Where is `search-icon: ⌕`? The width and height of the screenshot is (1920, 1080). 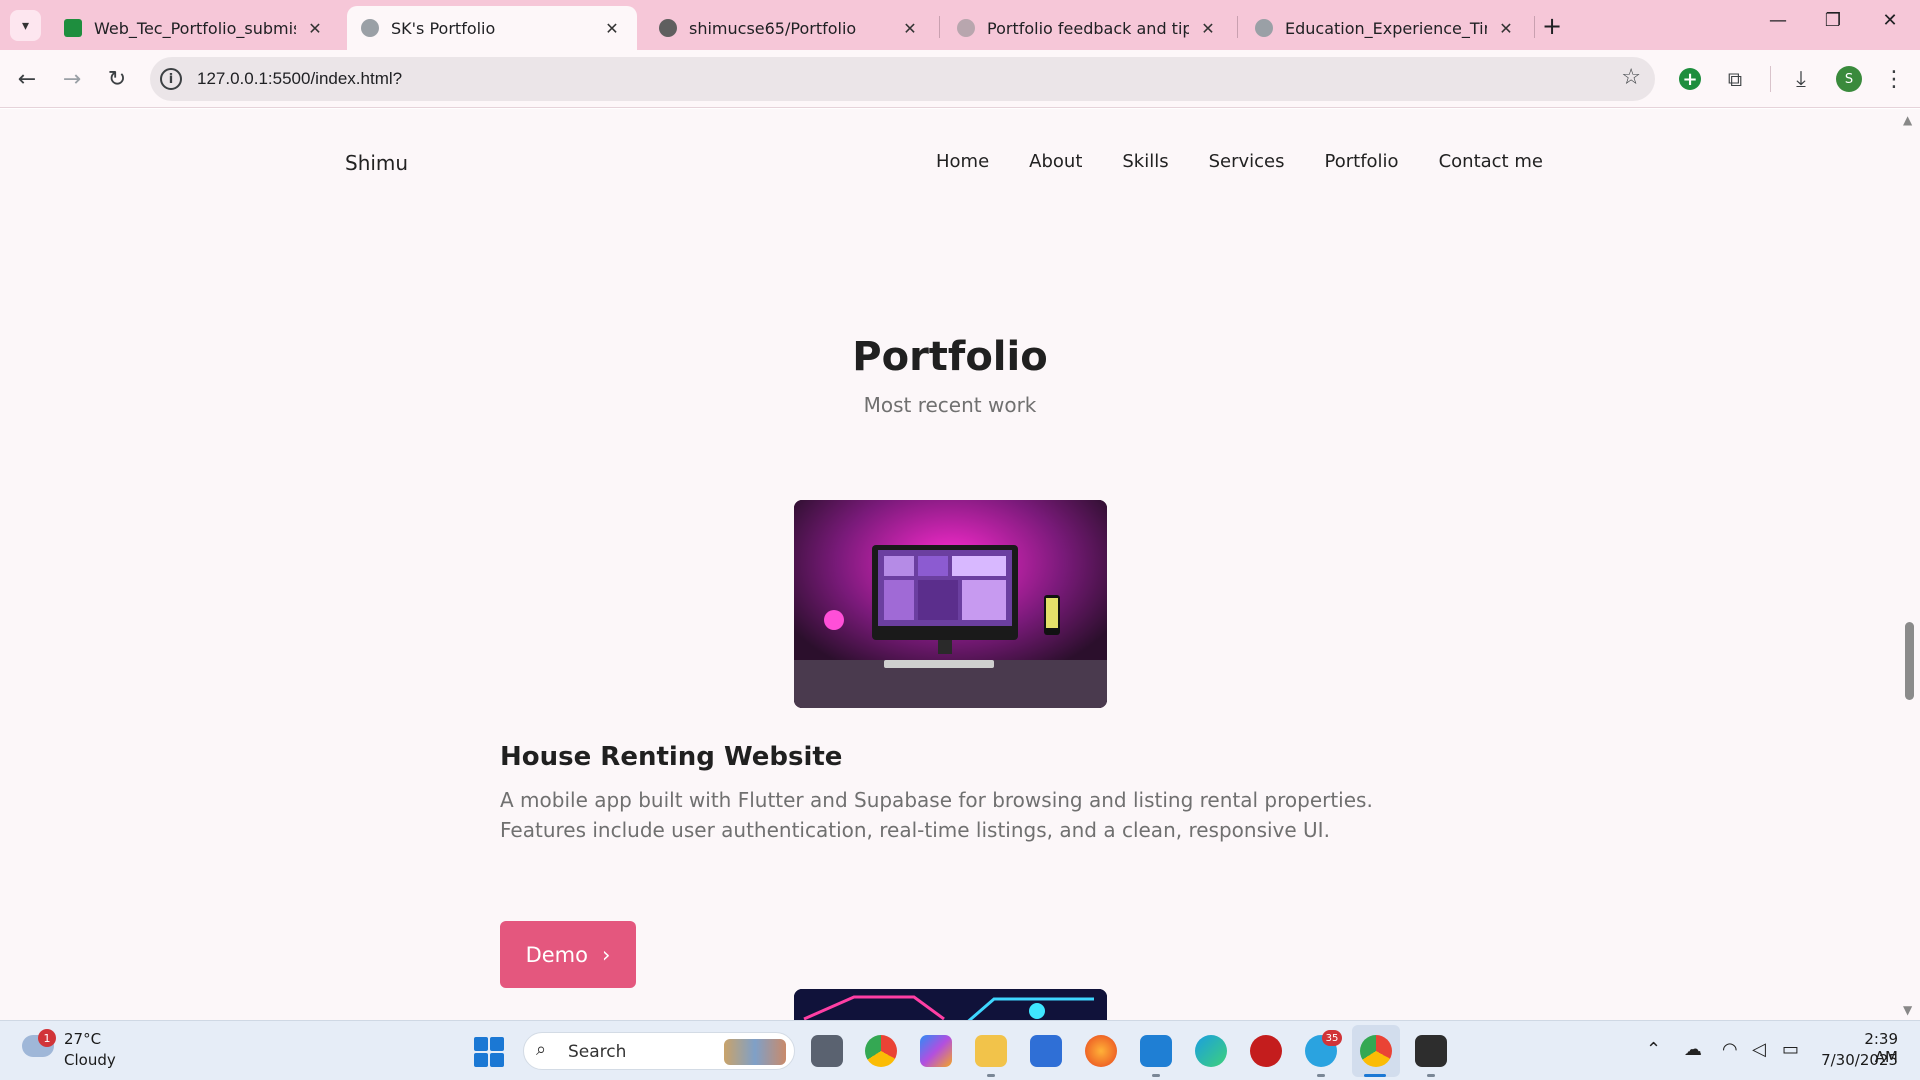 search-icon: ⌕ is located at coordinates (541, 1049).